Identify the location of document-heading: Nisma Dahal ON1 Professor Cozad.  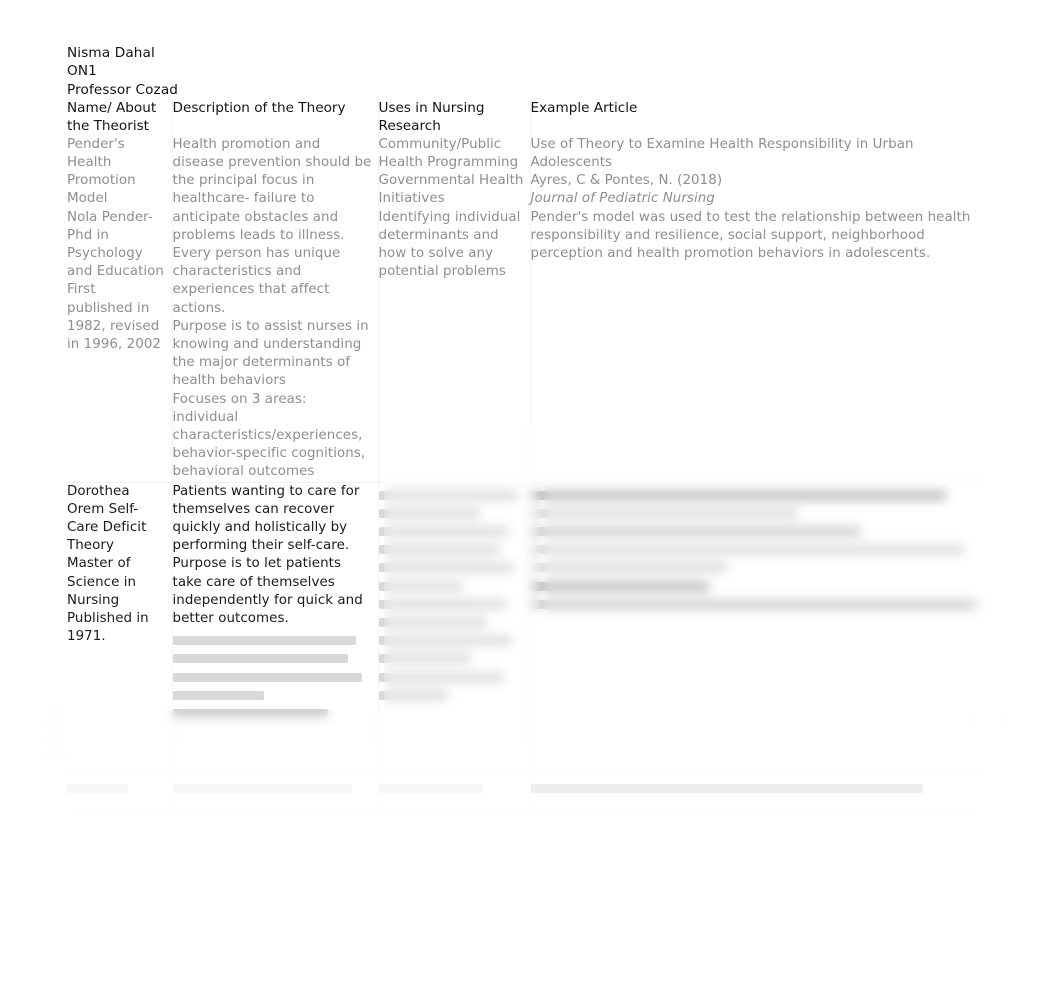
(277, 71).